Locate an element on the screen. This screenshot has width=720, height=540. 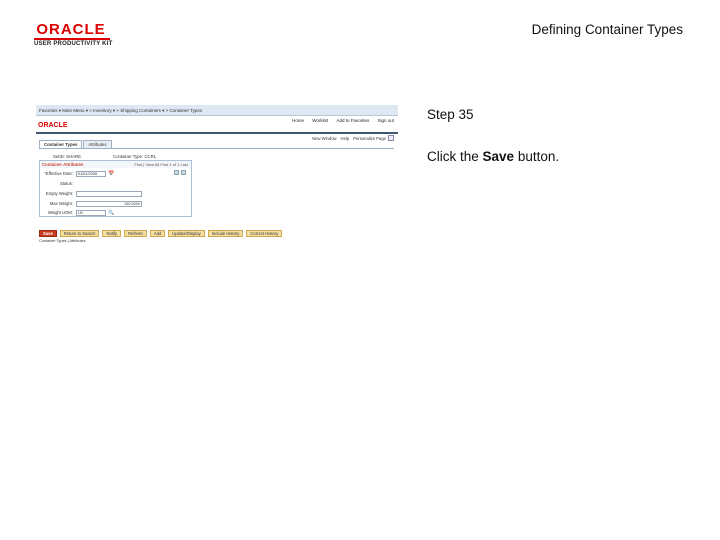
footer-links: Container Types | Attributes is located at coordinates (62, 241).